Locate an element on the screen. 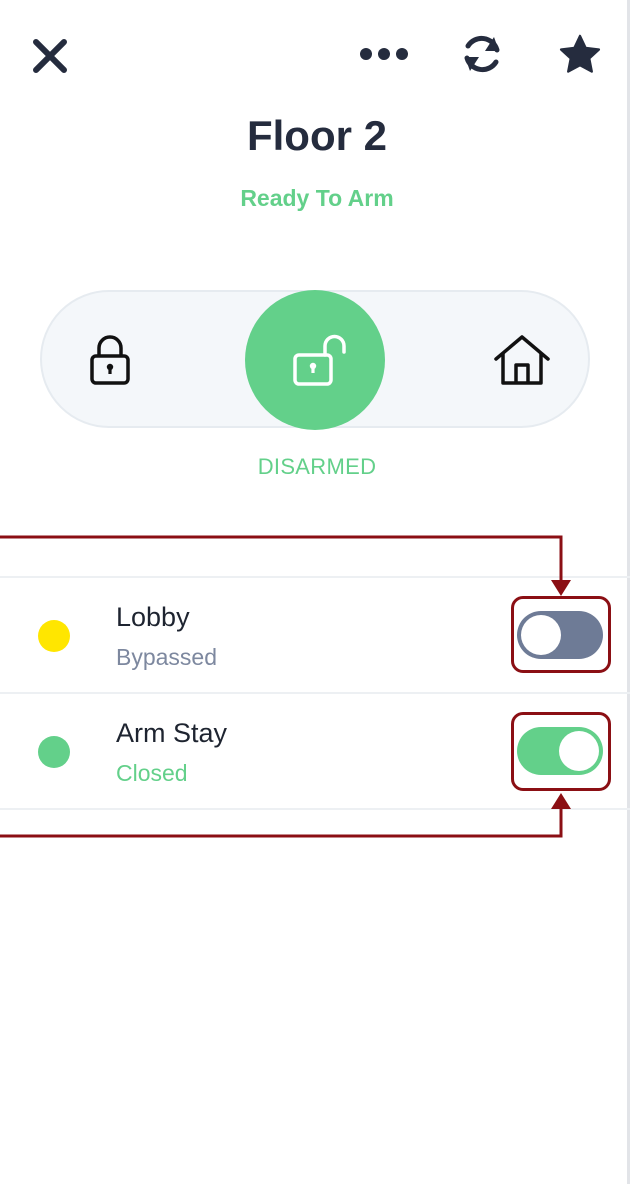 This screenshot has width=634, height=1184. arrow-head-up is located at coordinates (561, 801).